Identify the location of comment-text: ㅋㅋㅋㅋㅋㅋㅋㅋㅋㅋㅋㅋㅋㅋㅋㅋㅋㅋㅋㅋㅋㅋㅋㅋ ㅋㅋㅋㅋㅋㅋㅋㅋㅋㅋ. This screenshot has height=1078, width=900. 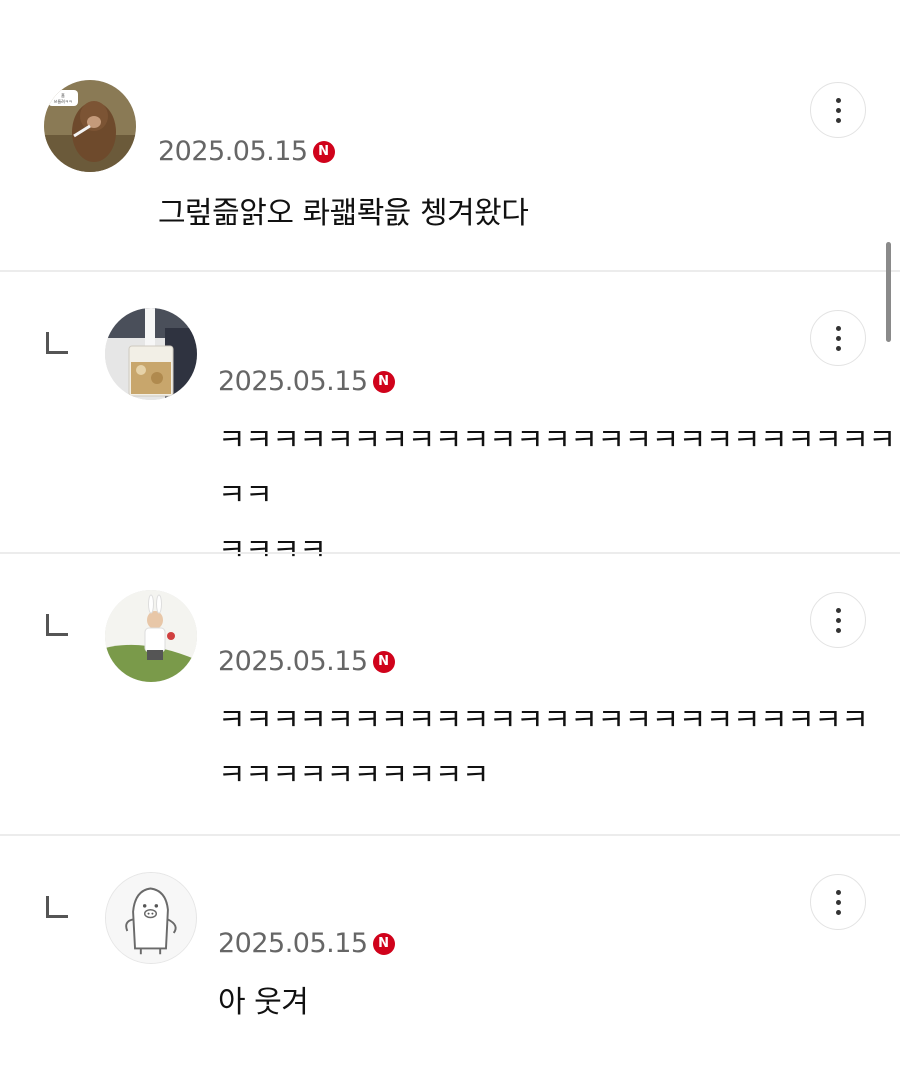
(543, 748).